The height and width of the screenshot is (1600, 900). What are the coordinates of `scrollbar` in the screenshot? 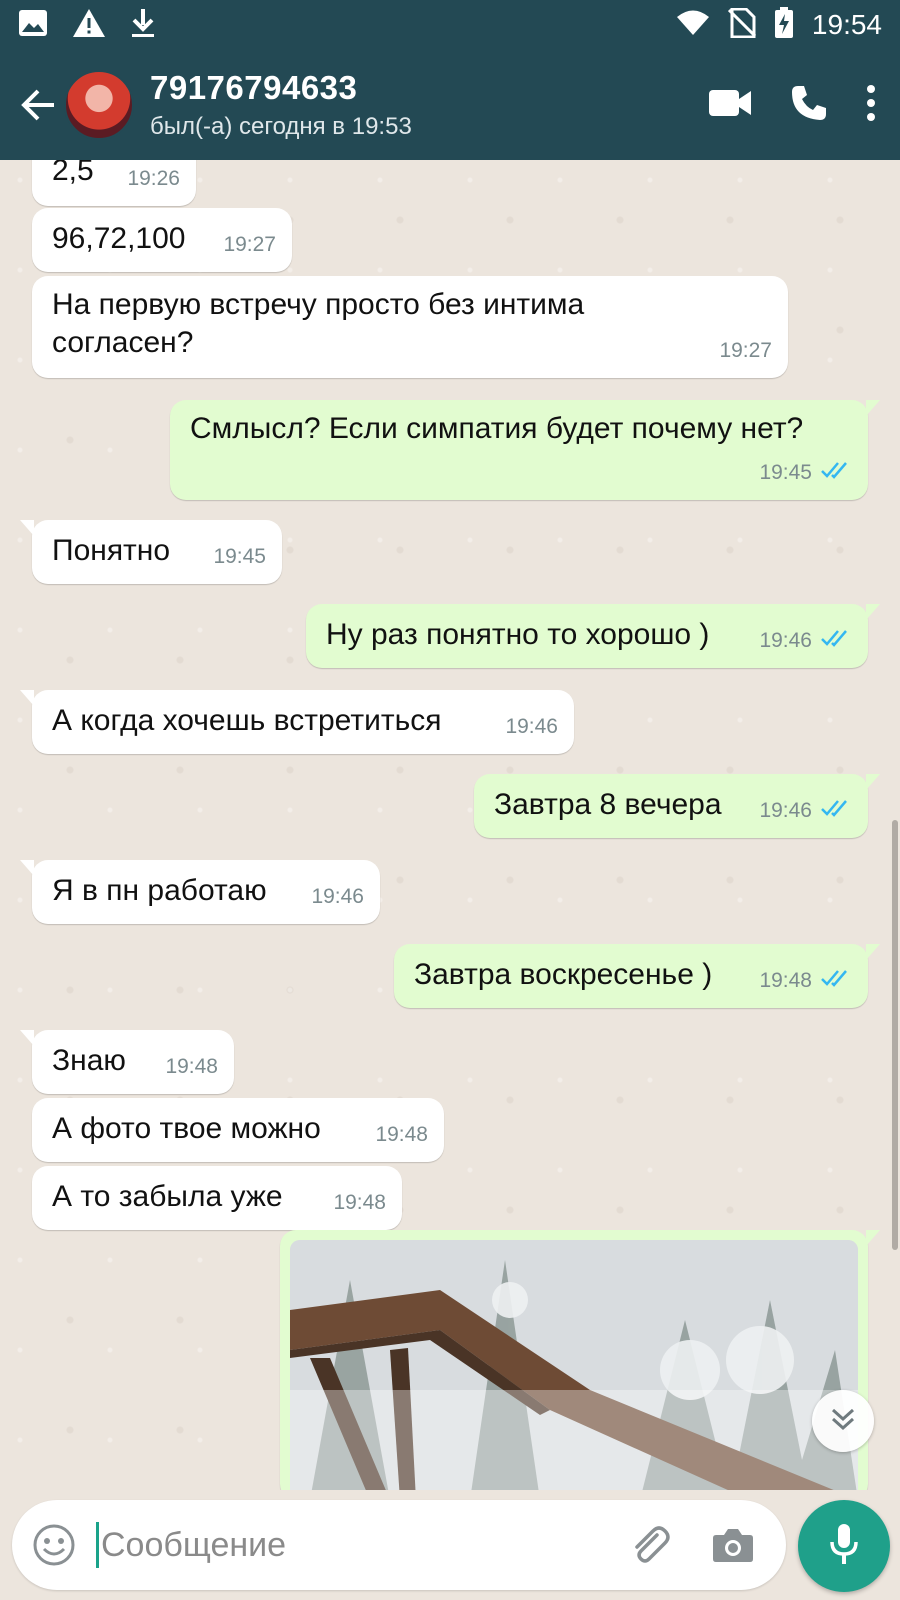 It's located at (895, 1035).